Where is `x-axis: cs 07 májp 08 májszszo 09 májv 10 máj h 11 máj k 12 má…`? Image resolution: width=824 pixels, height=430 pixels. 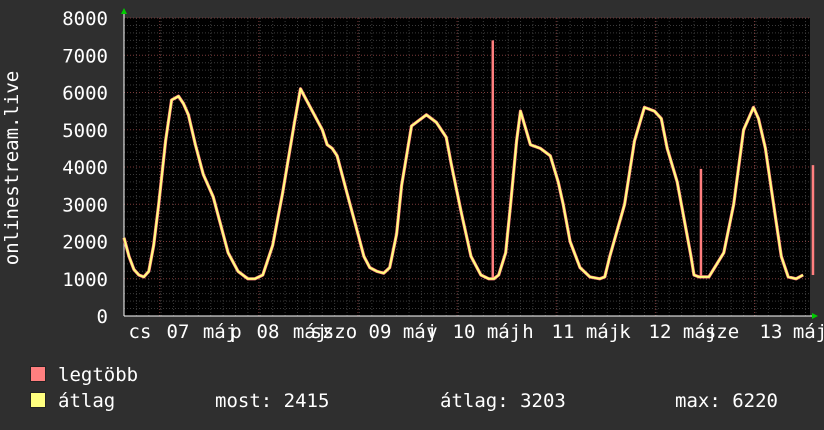
x-axis: cs 07 májp 08 májszszo 09 májv 10 máj h 11 máj k 12 má… is located at coordinates (476, 332).